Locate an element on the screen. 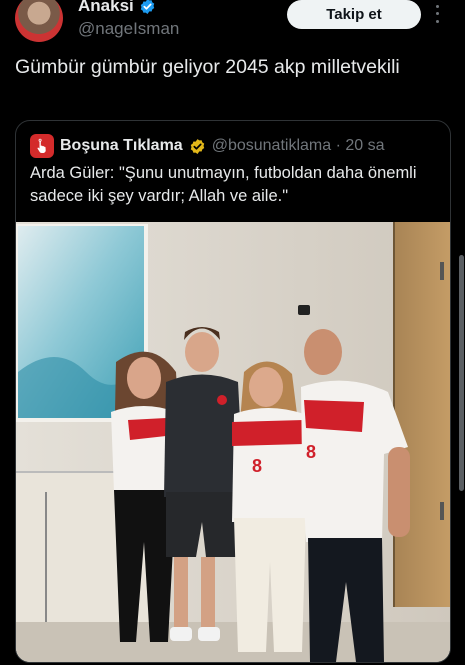 This screenshot has height=665, width=465. cursor-click-logo-icon is located at coordinates (42, 146).